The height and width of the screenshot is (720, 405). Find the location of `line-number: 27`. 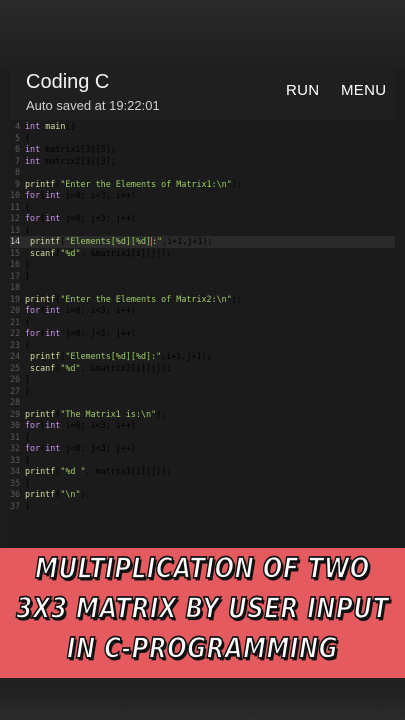

line-number: 27 is located at coordinates (15, 390).